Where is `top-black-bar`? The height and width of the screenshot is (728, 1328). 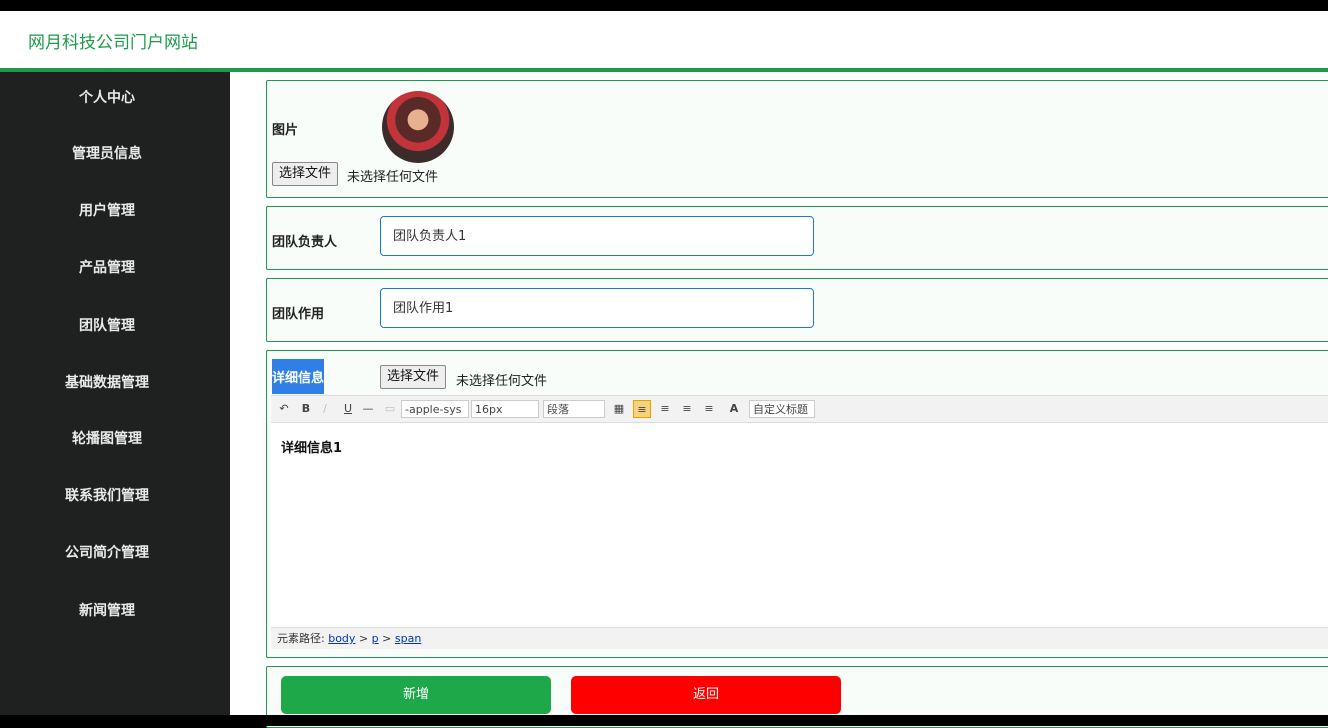
top-black-bar is located at coordinates (664, 5).